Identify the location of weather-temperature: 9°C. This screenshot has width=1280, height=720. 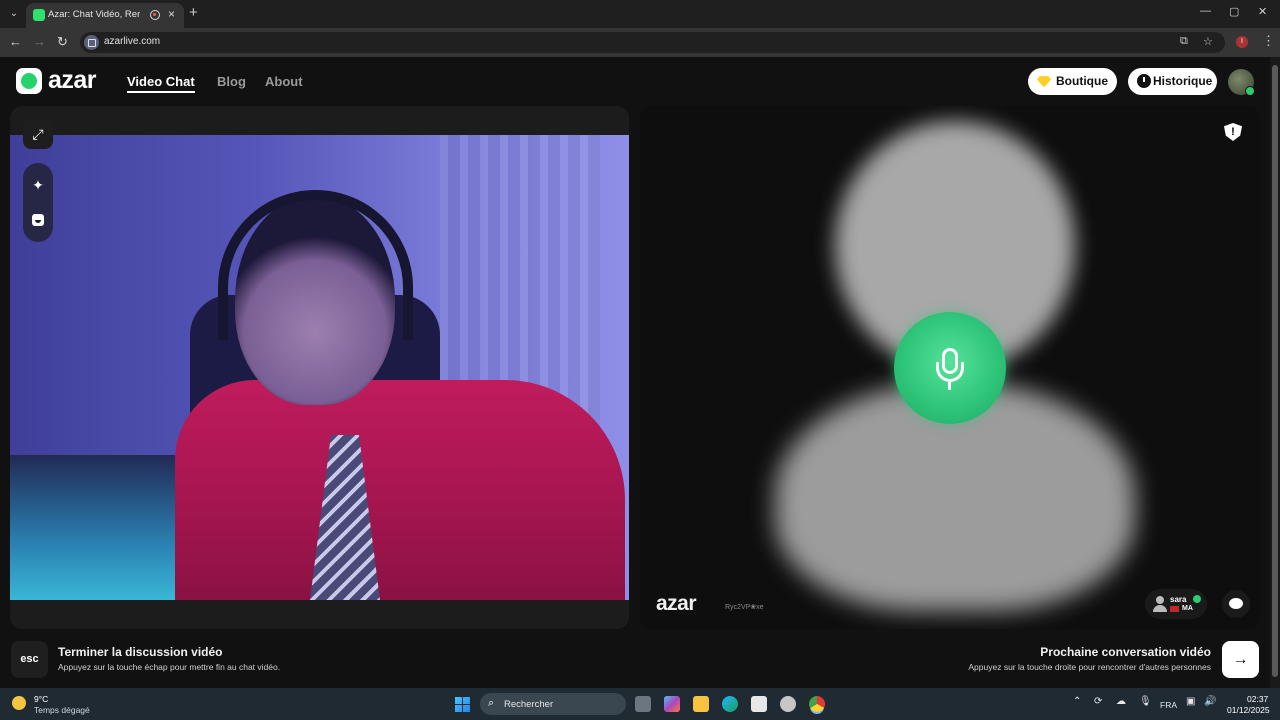
(41, 699).